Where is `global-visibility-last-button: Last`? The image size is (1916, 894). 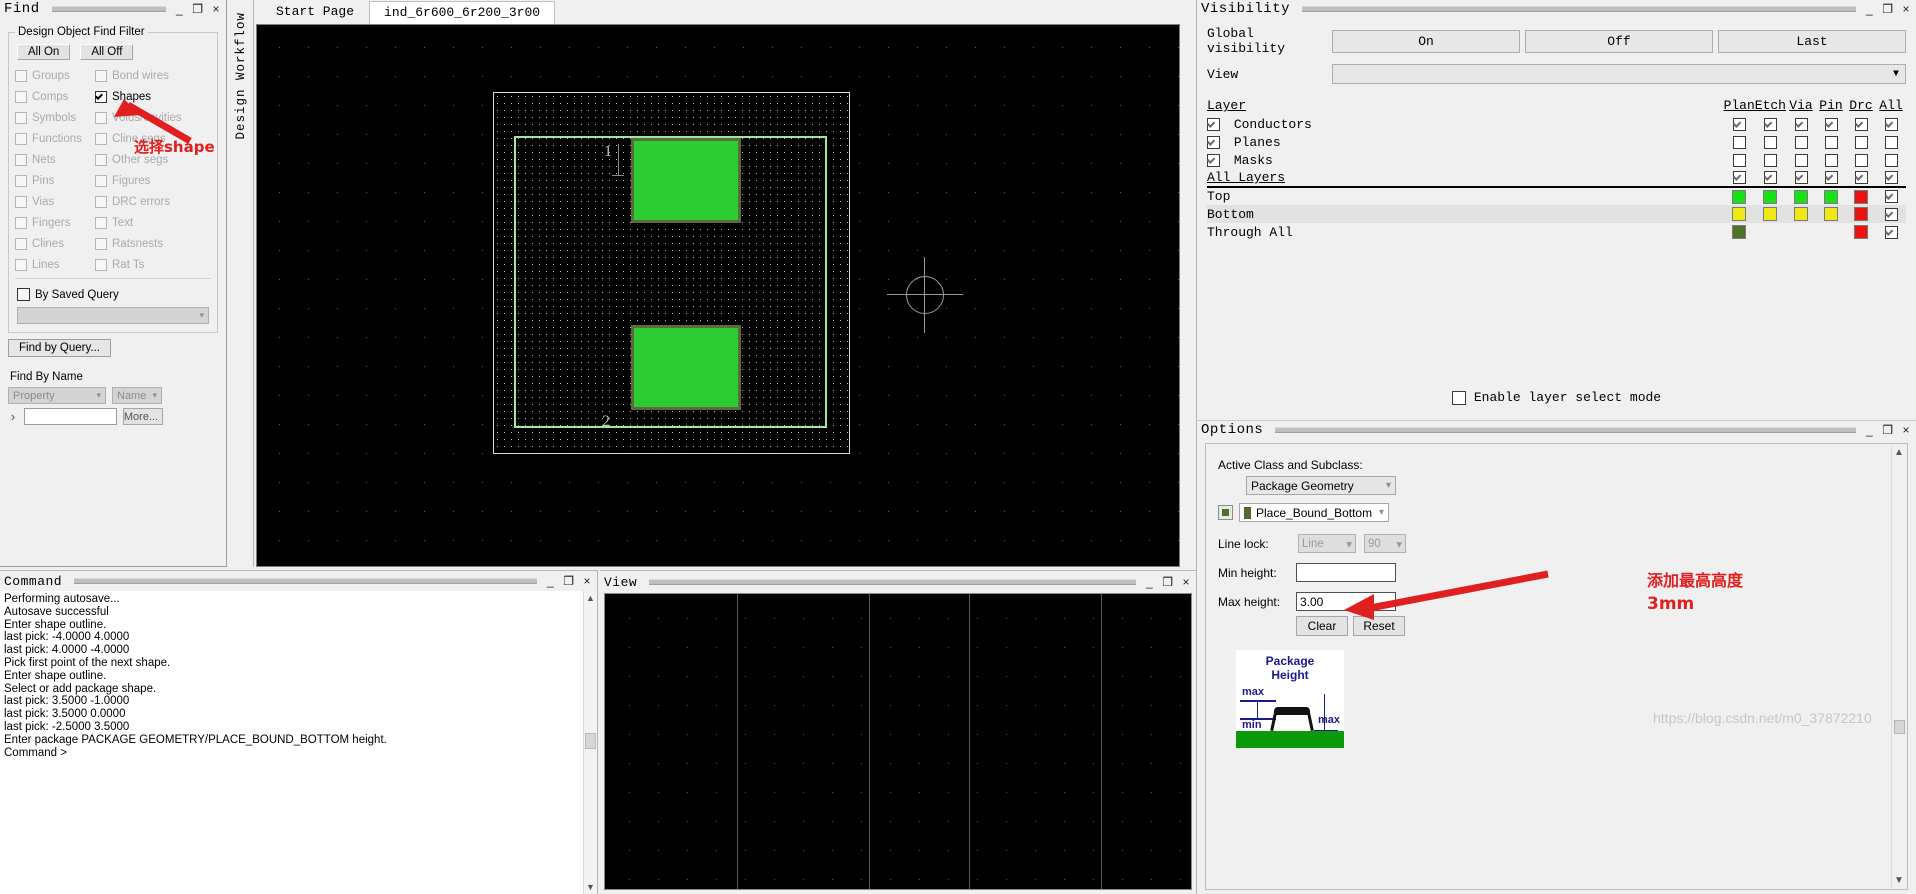
global-visibility-last-button: Last is located at coordinates (1812, 41).